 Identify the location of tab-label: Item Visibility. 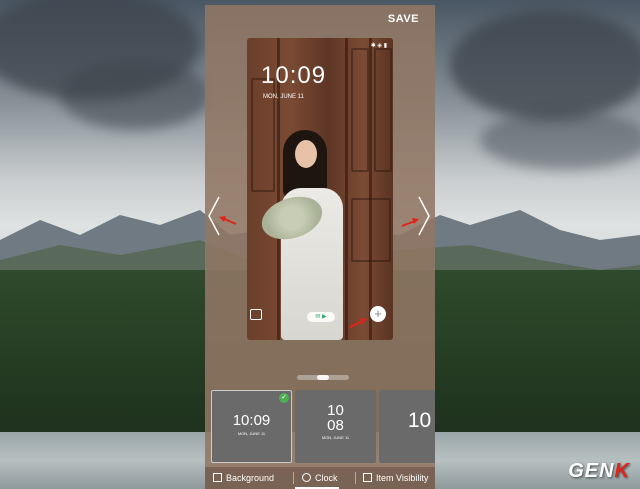
(402, 478).